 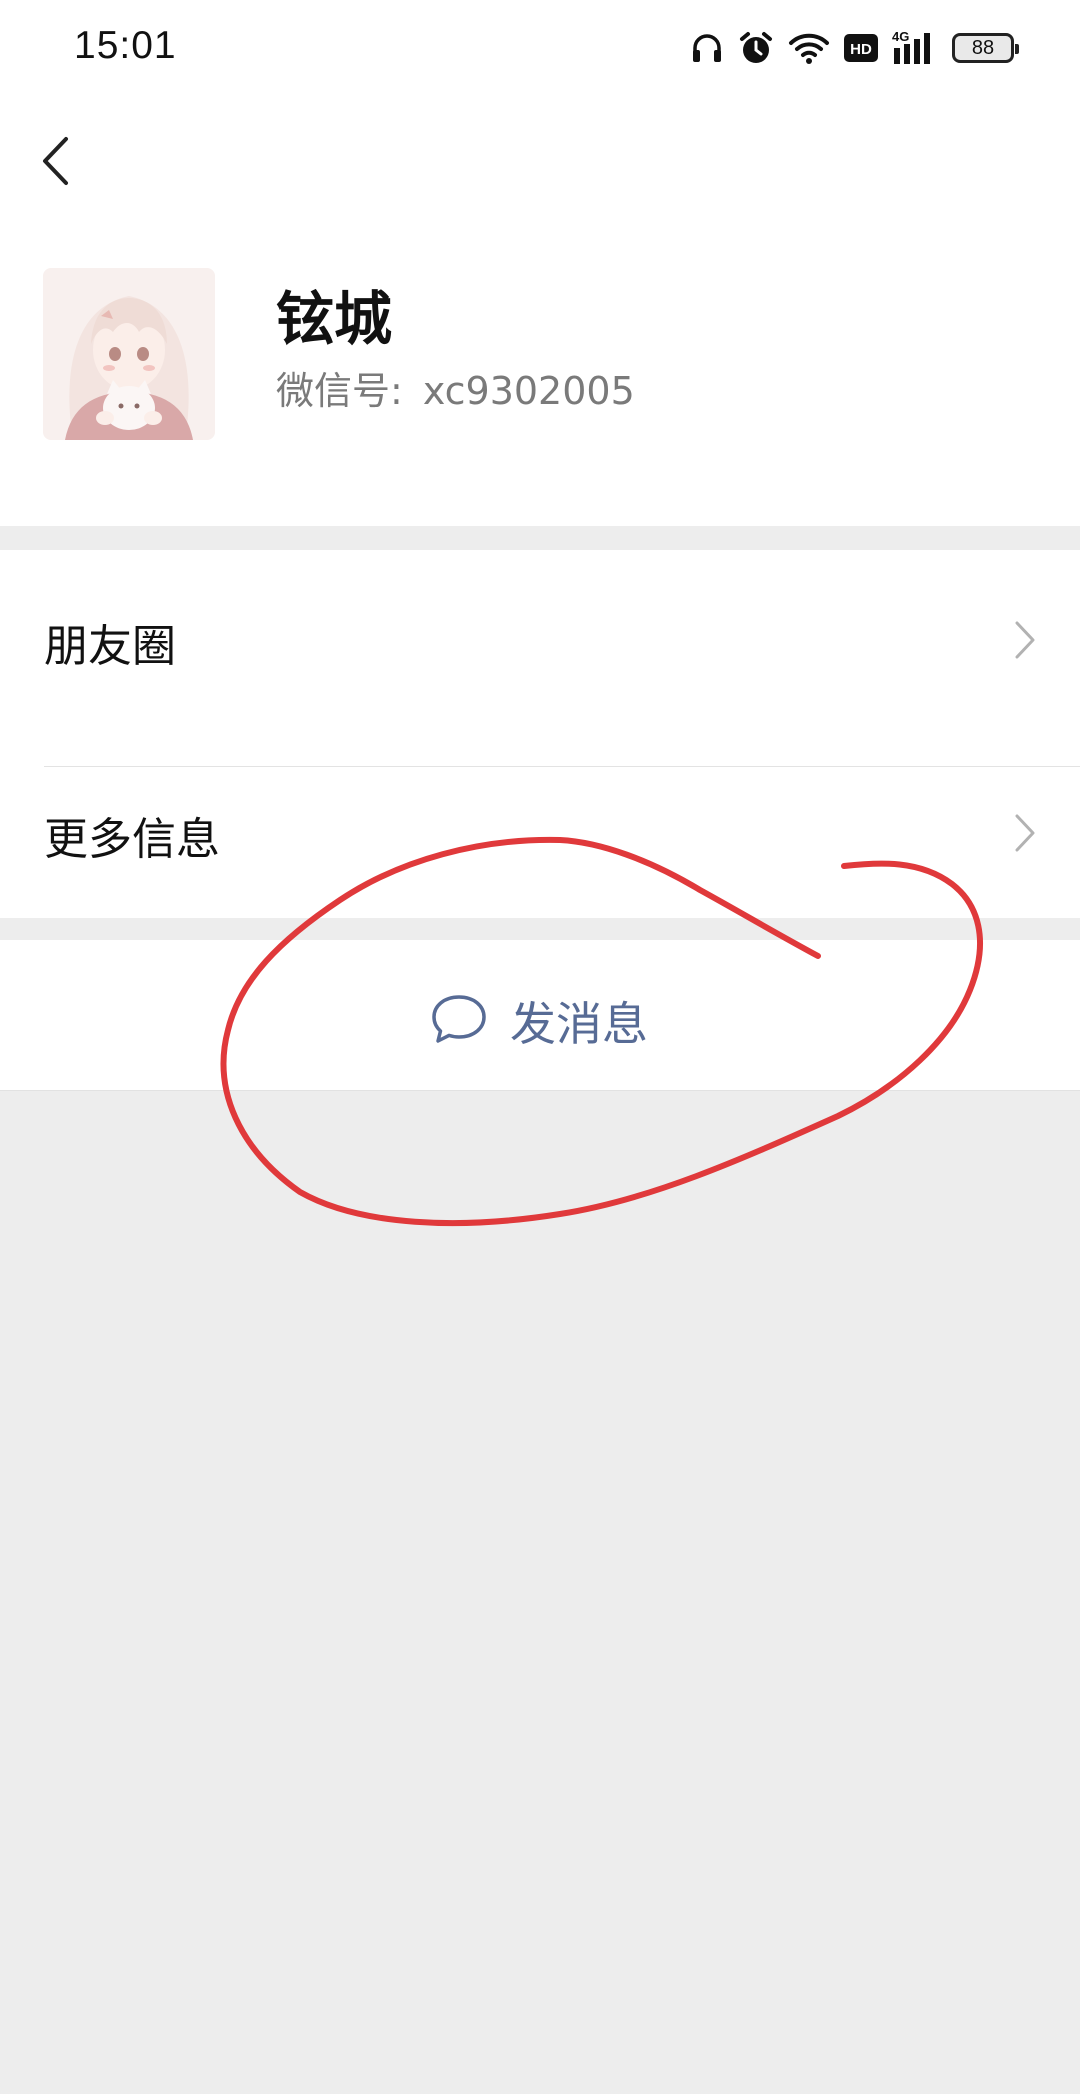 What do you see at coordinates (915, 48) in the screenshot?
I see `4g-signal-icon: 4G` at bounding box center [915, 48].